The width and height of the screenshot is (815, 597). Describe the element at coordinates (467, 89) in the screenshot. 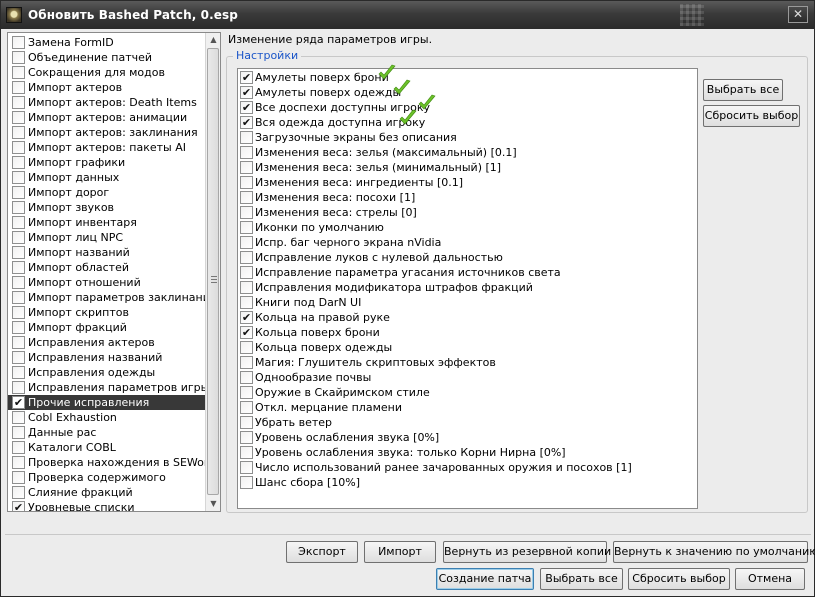

I see `setting-item: ✔ Амулеты поверх одежды` at that location.